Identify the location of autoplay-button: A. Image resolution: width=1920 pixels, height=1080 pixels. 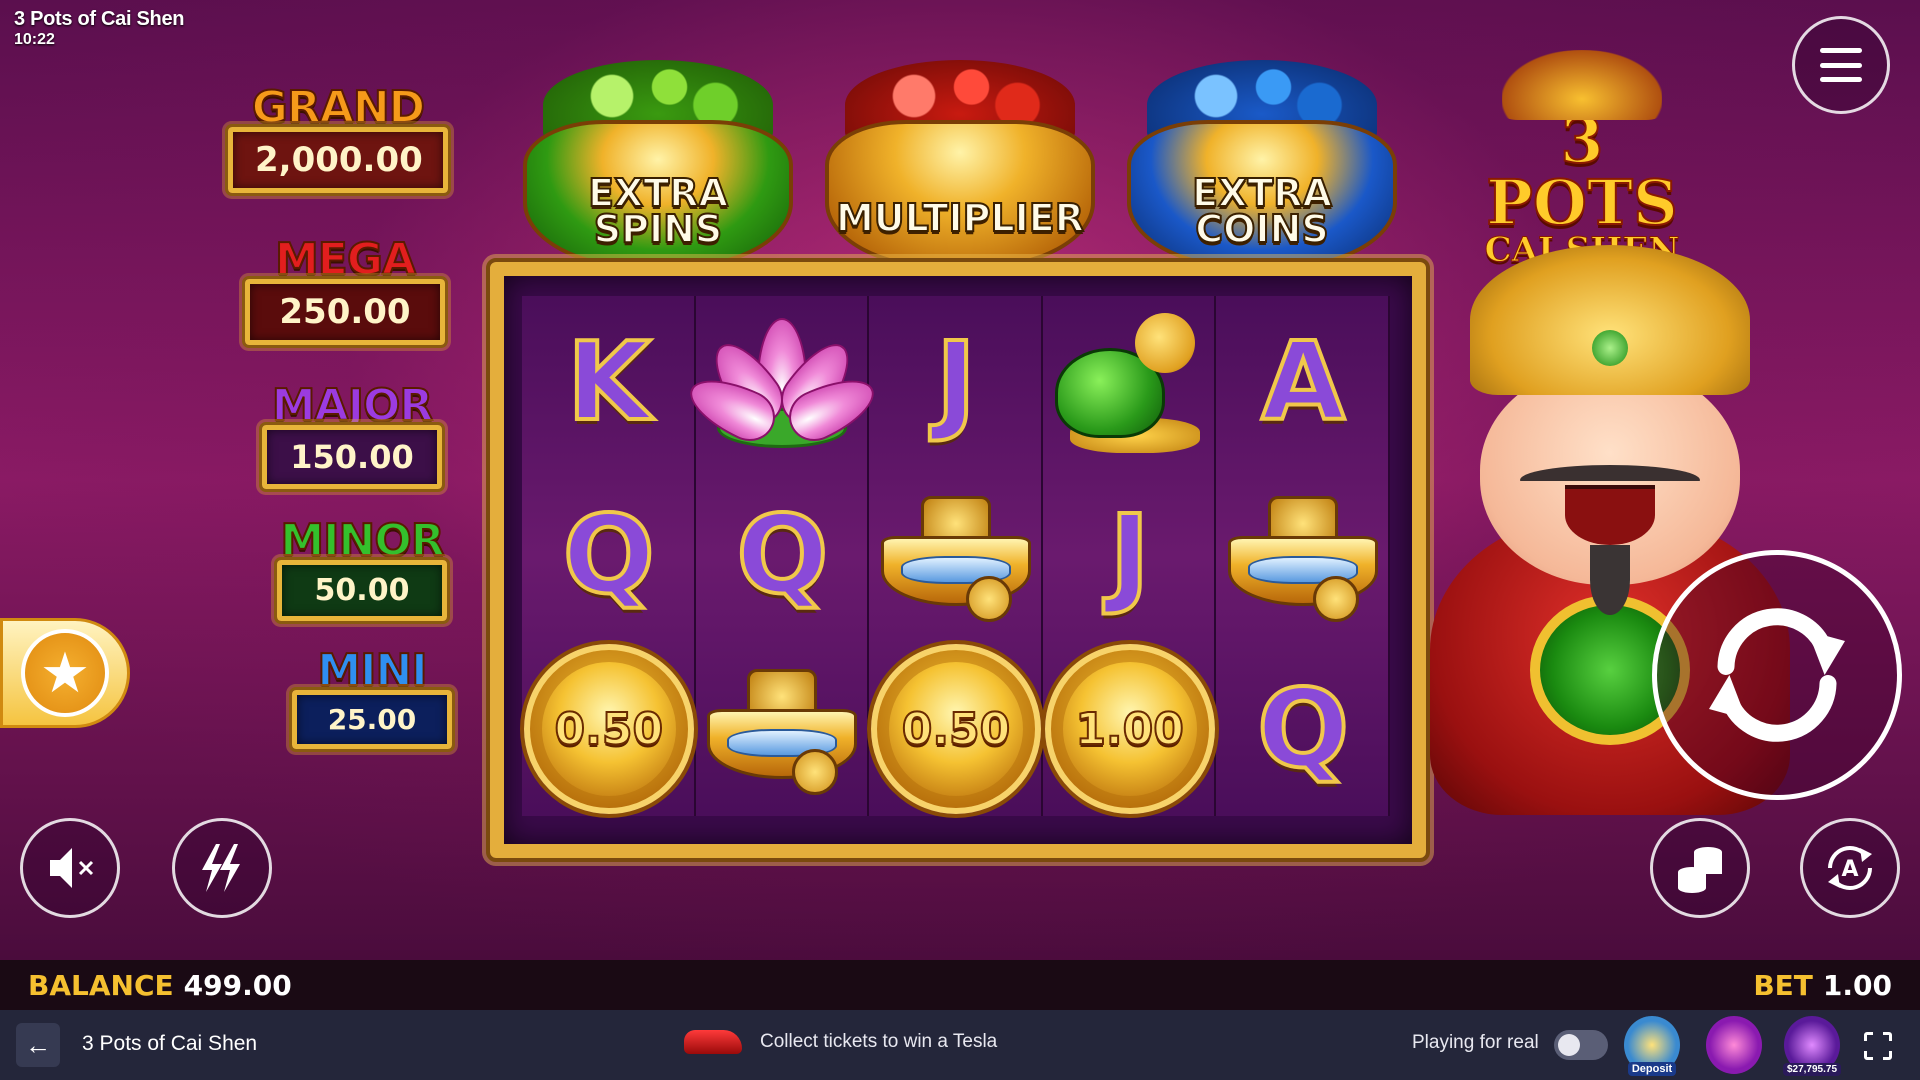
(1850, 868).